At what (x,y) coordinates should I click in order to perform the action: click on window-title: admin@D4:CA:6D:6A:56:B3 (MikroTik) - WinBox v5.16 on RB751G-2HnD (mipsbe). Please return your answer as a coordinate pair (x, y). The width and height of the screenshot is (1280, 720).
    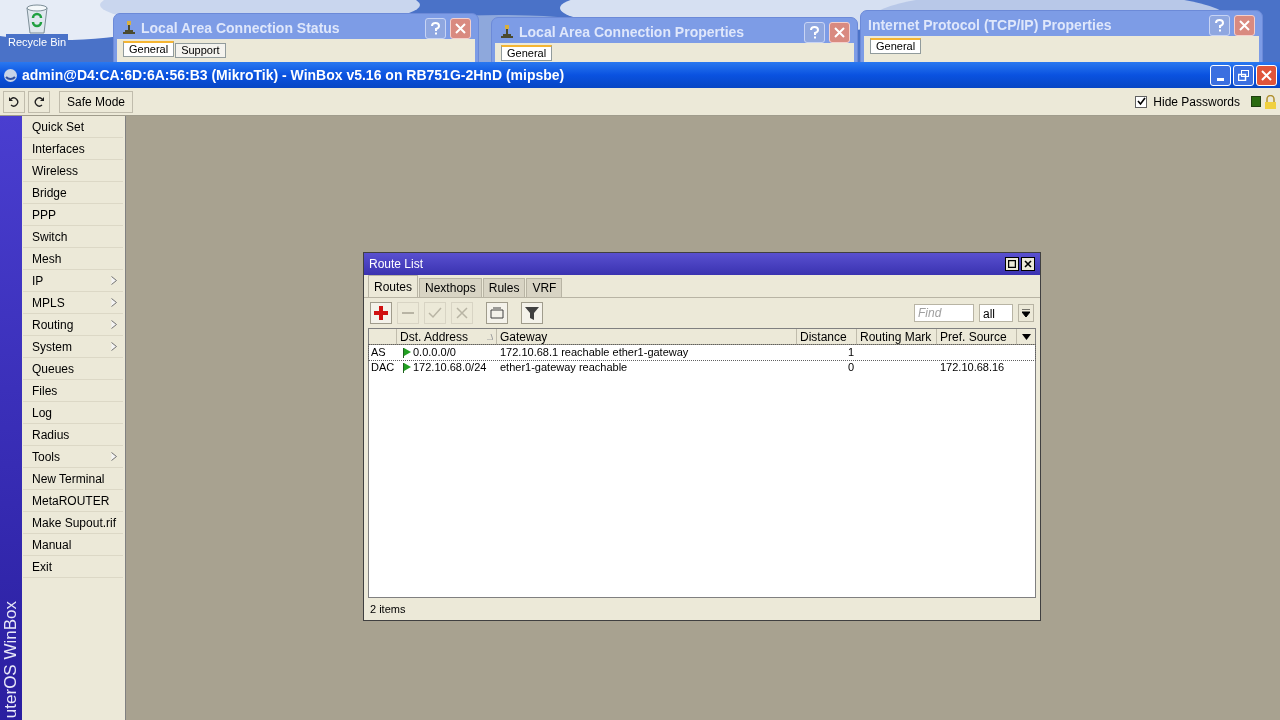
    Looking at the image, I should click on (294, 75).